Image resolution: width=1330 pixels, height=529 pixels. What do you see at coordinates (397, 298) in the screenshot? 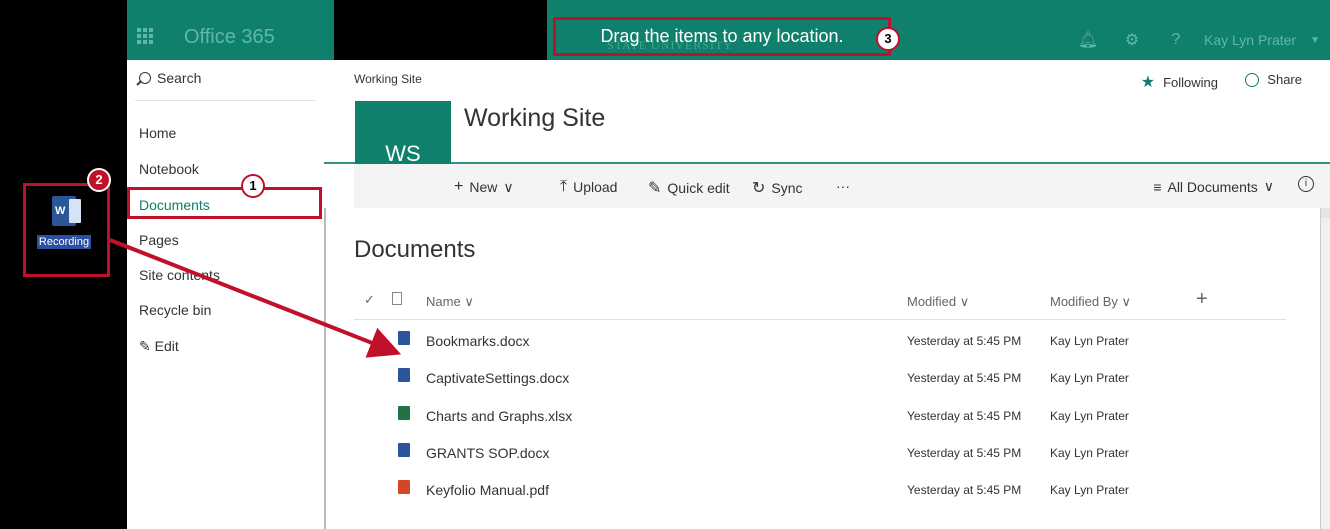
I see `file-type-icon` at bounding box center [397, 298].